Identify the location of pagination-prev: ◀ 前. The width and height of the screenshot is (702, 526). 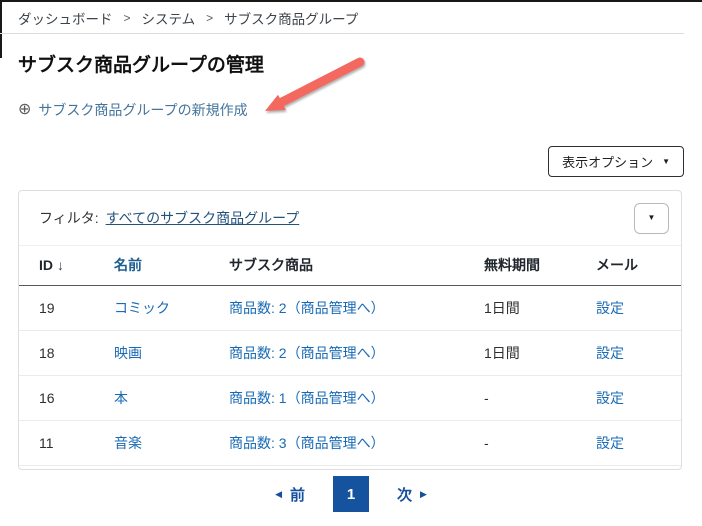
(290, 494).